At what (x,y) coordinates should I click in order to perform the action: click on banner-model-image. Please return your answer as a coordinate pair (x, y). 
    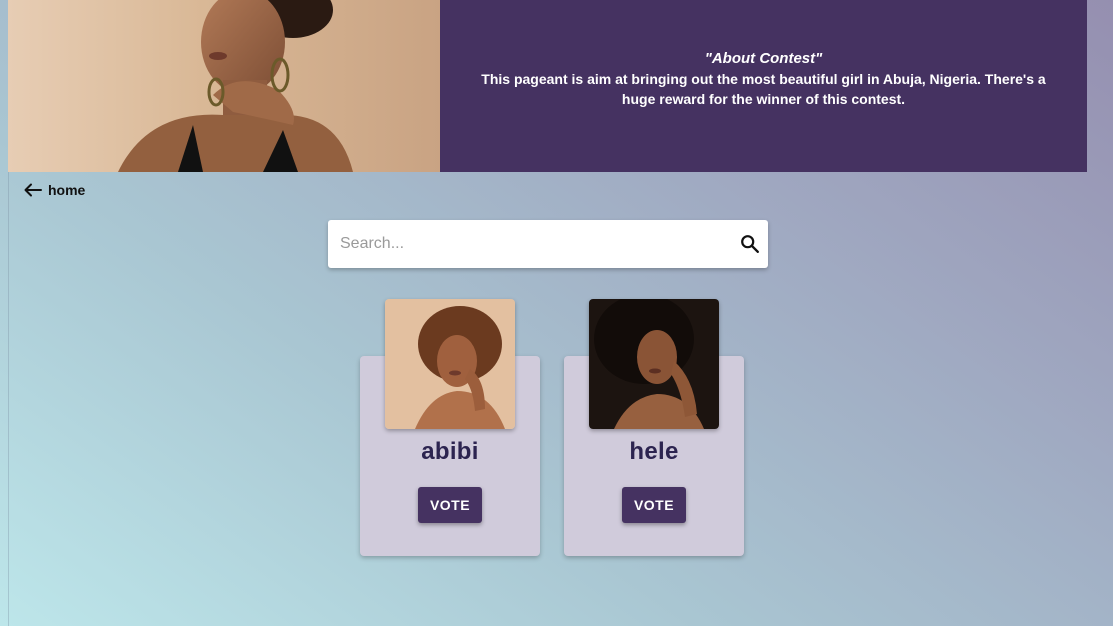
    Looking at the image, I should click on (235, 86).